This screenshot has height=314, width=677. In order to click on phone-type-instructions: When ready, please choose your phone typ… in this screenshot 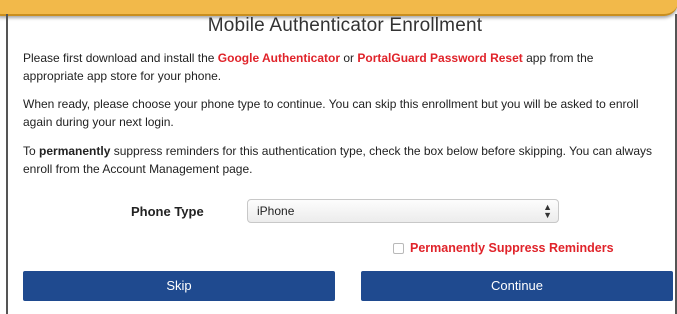, I will do `click(331, 113)`.